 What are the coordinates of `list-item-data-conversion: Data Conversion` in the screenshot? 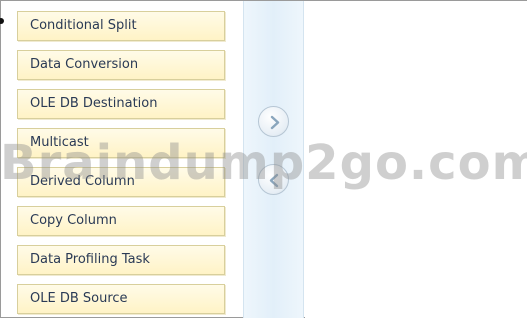 It's located at (121, 65).